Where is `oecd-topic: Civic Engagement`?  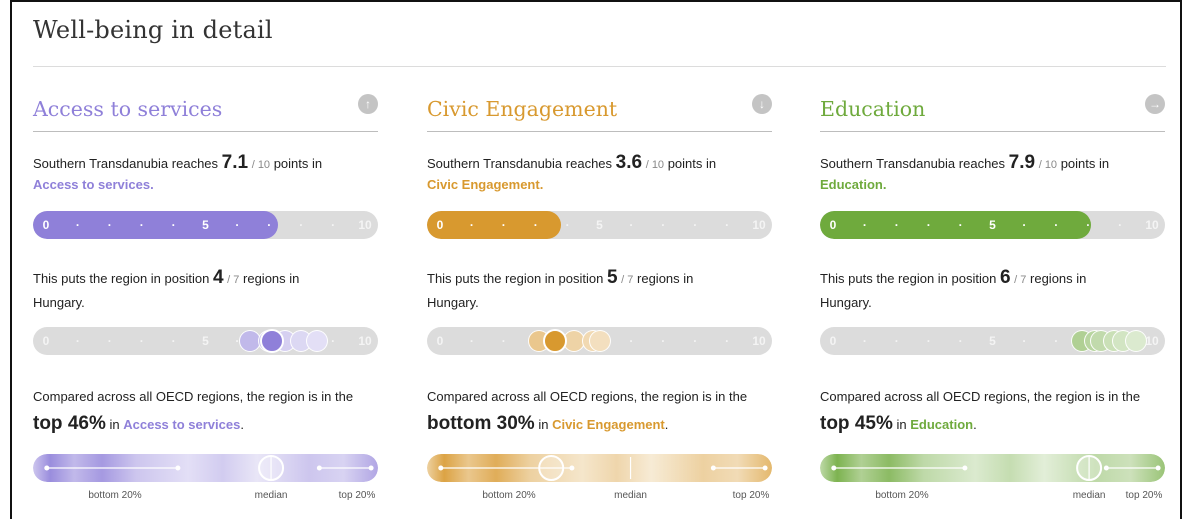
oecd-topic: Civic Engagement is located at coordinates (608, 424).